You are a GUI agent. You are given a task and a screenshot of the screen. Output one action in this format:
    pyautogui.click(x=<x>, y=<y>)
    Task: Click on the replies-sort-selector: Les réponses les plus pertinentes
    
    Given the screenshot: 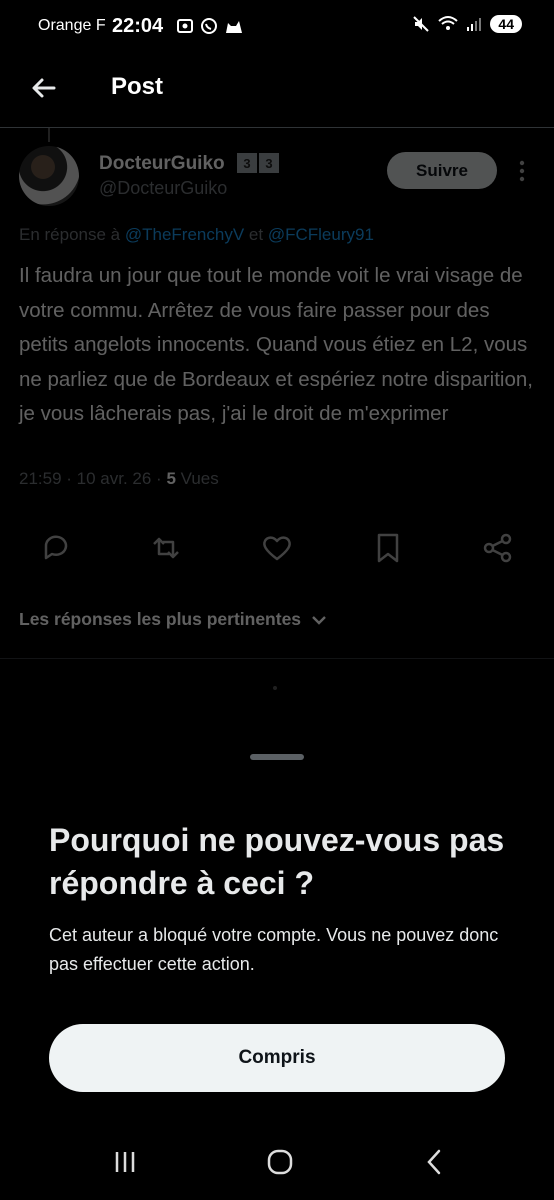 What is the action you would take?
    pyautogui.click(x=173, y=619)
    